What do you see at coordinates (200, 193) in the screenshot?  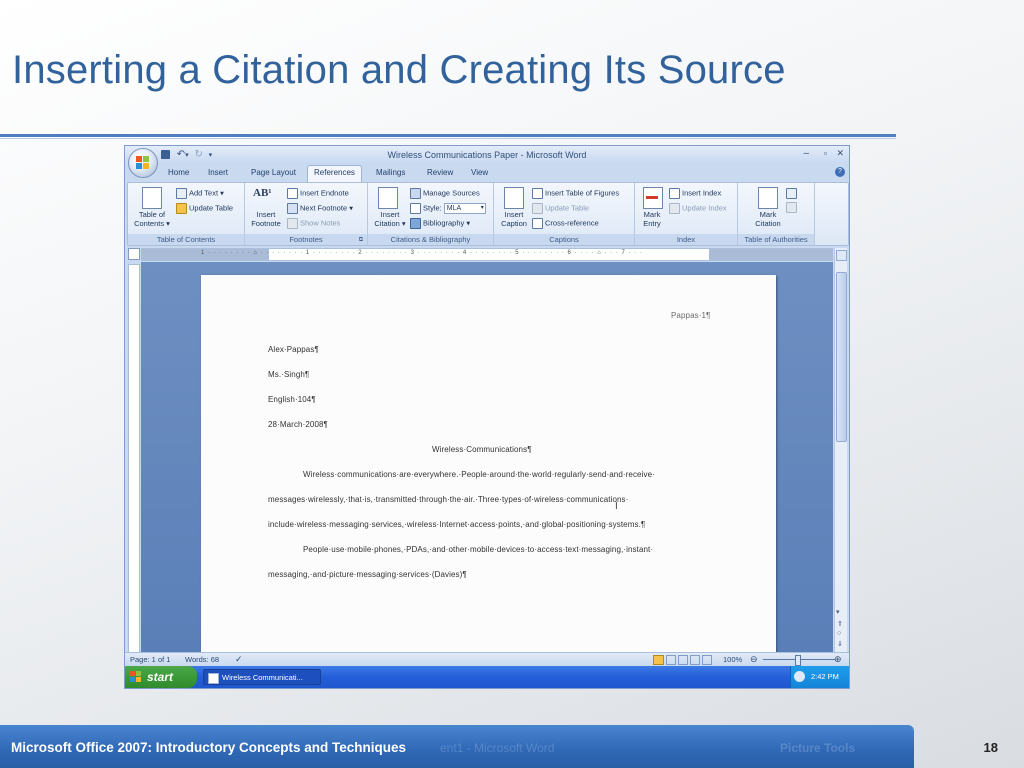 I see `add-text-button: Add Text ▾` at bounding box center [200, 193].